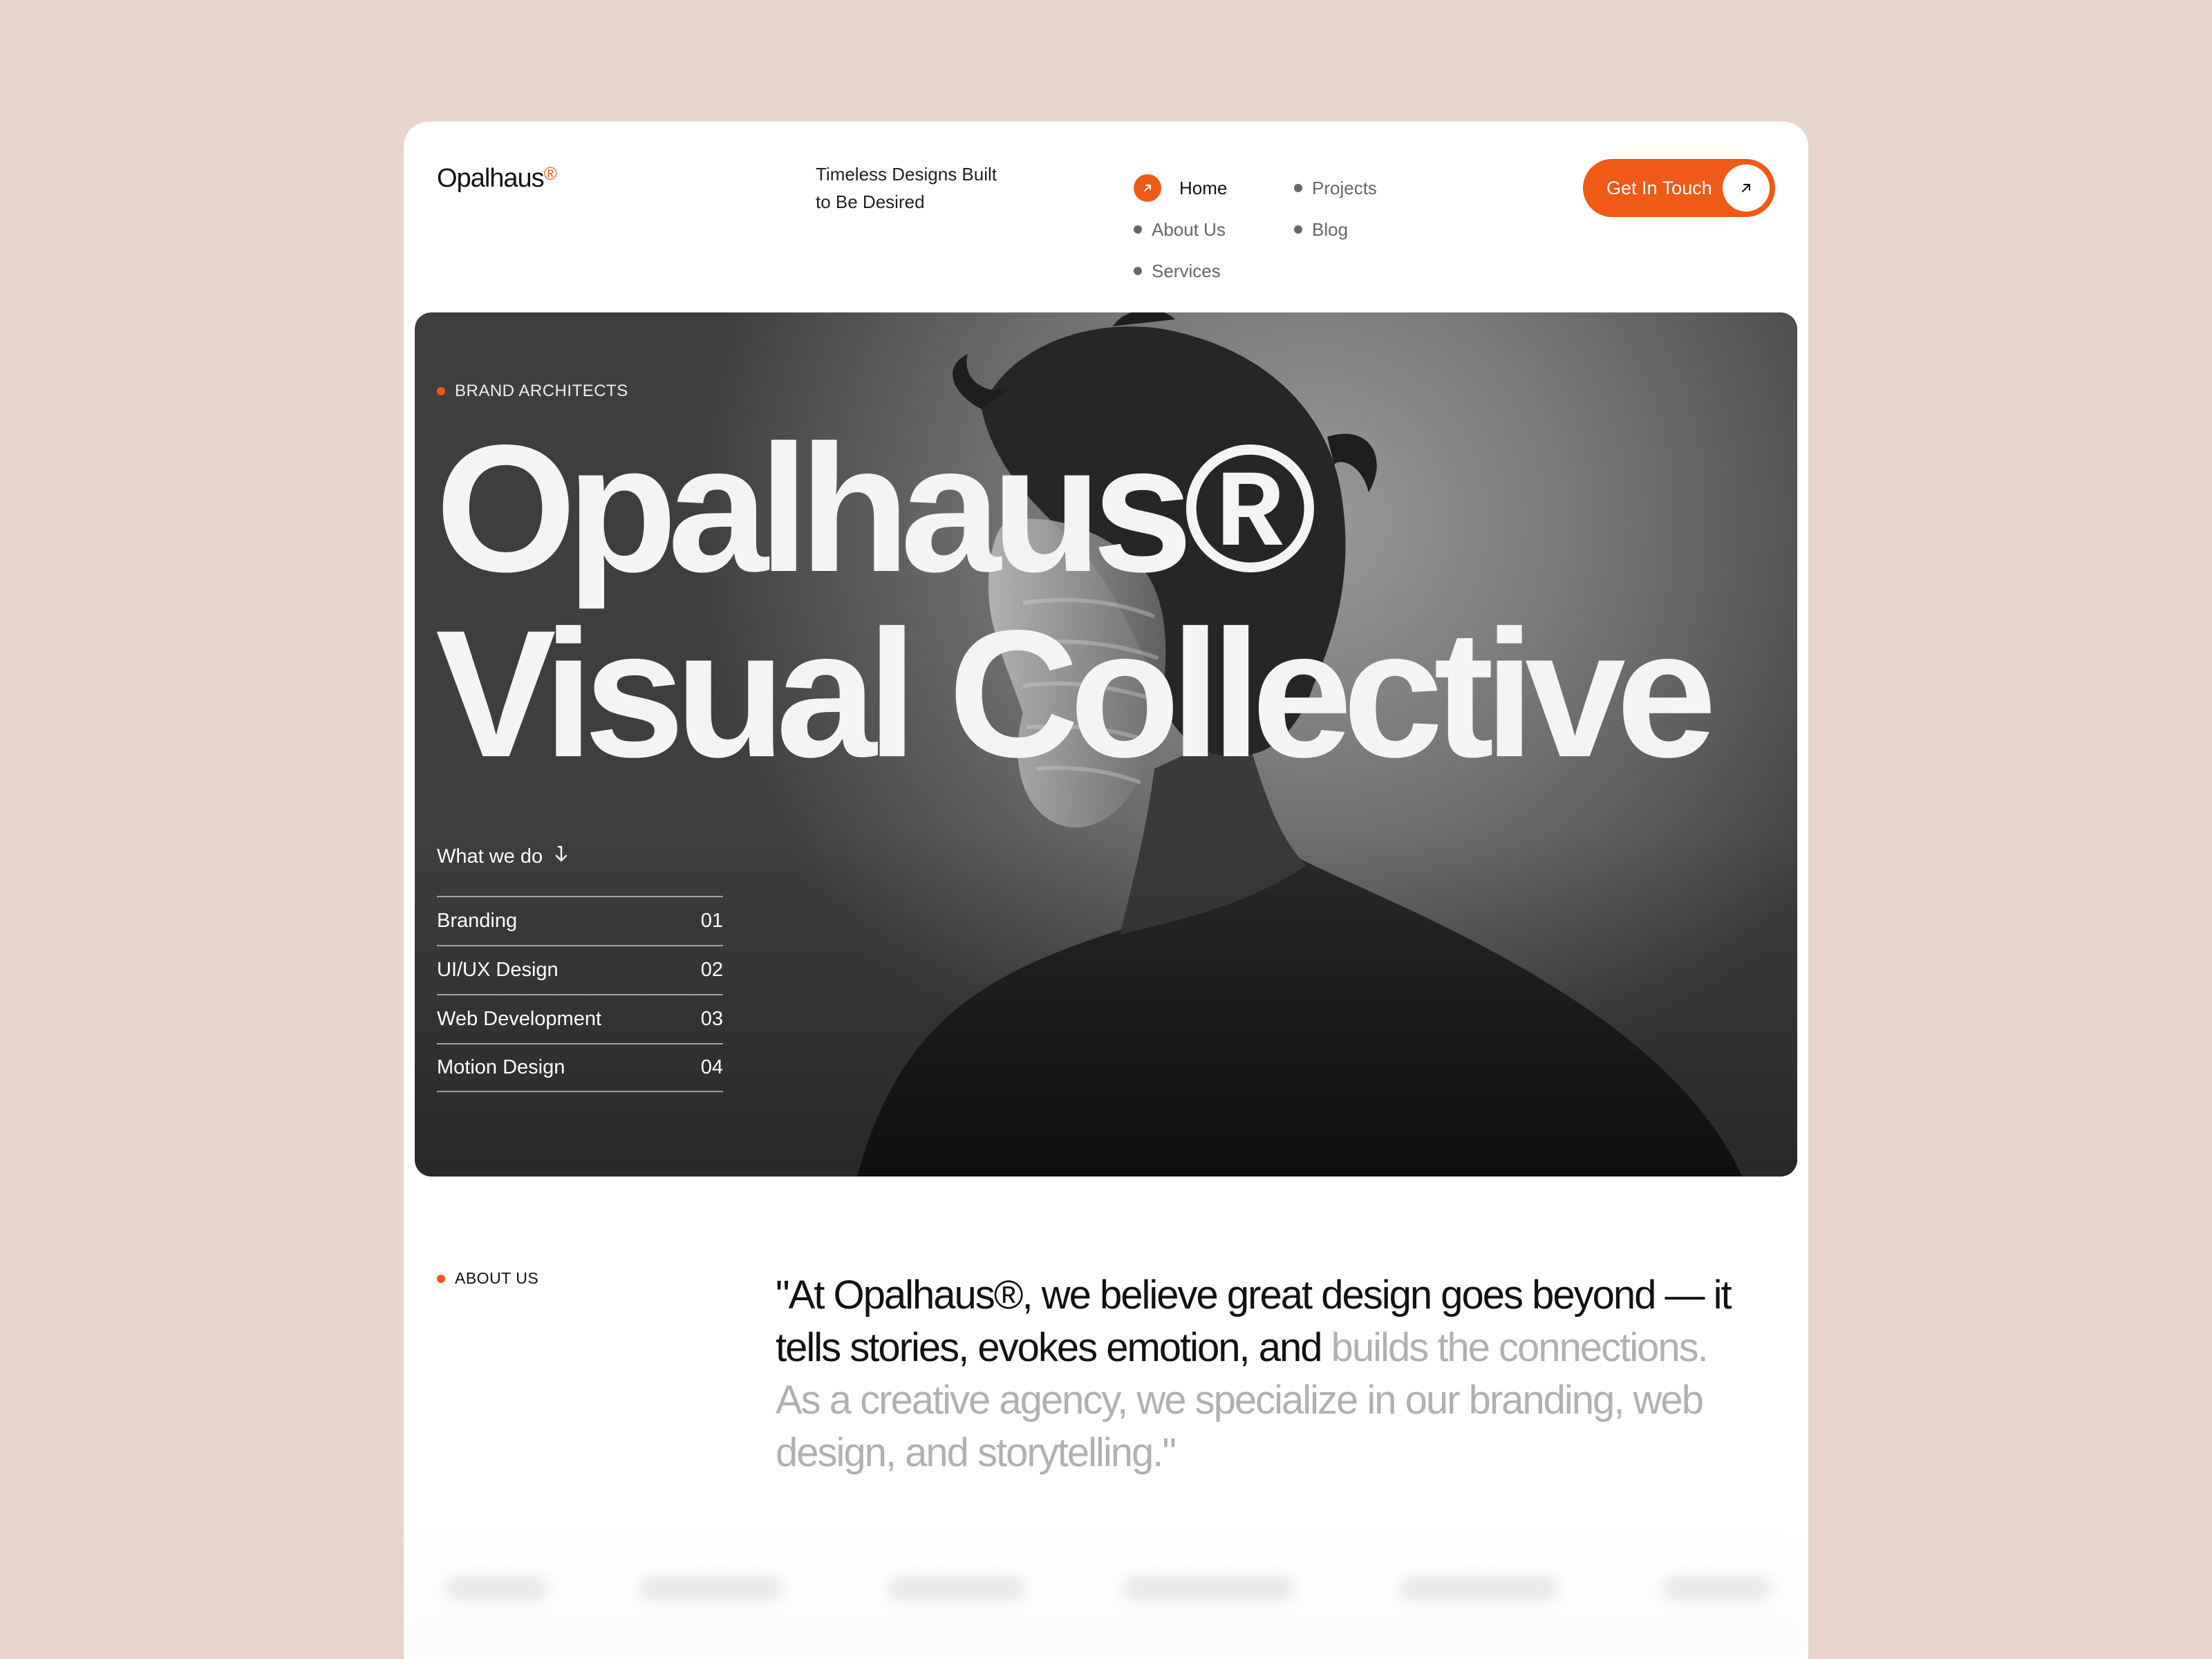 This screenshot has width=2212, height=1659. What do you see at coordinates (1106, 1578) in the screenshot?
I see `bottom-fade-overlay` at bounding box center [1106, 1578].